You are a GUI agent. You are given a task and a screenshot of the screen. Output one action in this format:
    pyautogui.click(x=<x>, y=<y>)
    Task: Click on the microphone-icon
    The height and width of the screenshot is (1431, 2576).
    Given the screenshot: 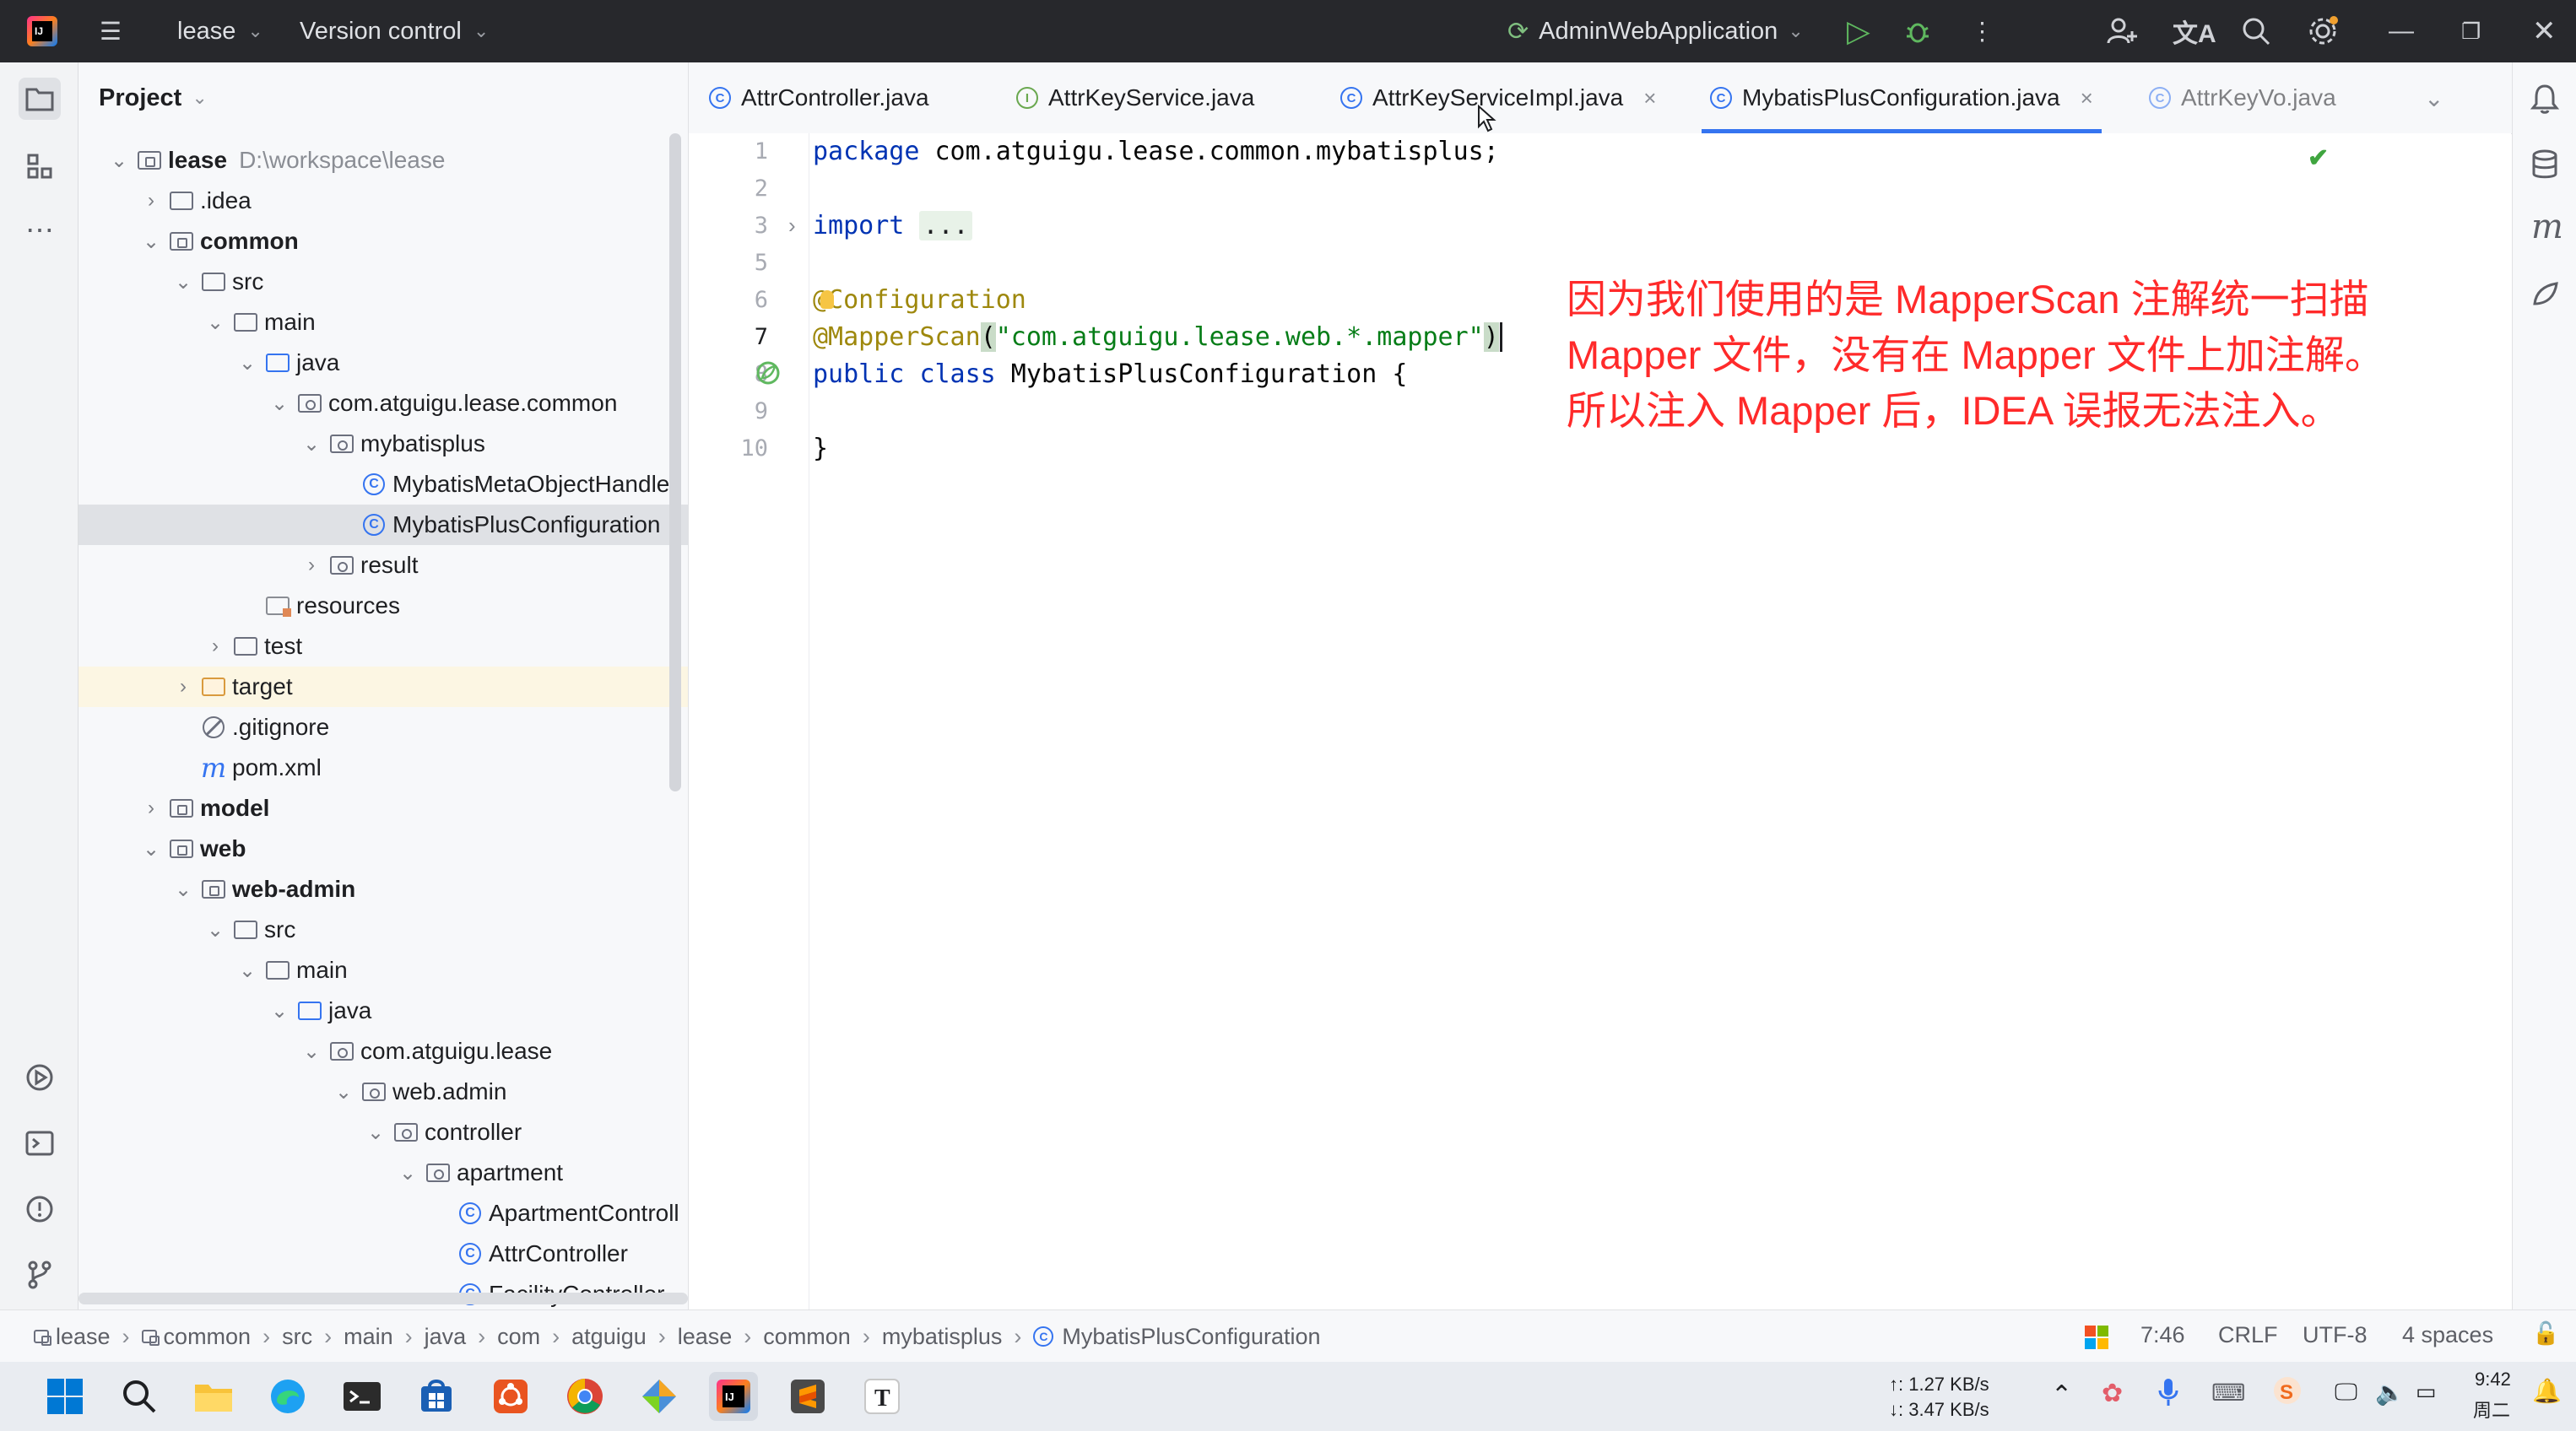 What is the action you would take?
    pyautogui.click(x=2168, y=1394)
    